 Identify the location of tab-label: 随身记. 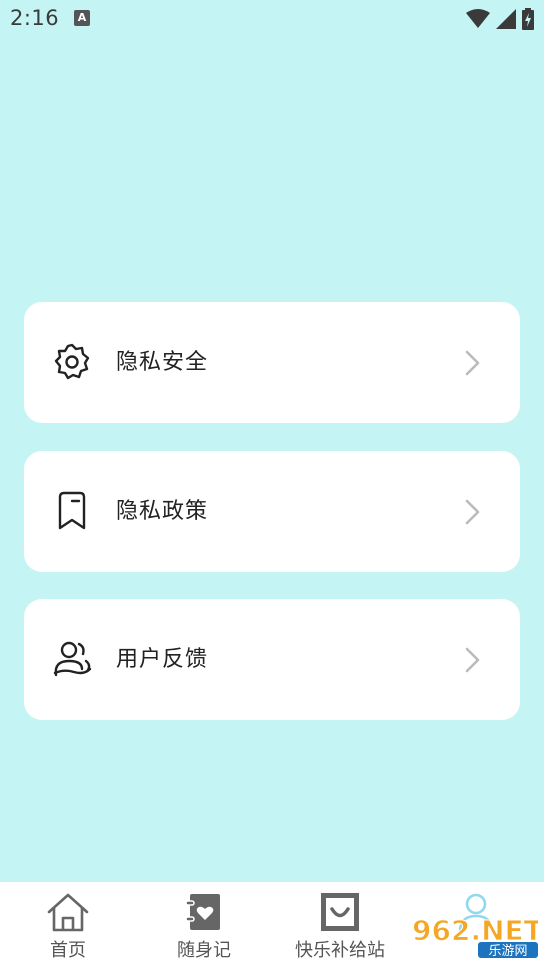
(204, 950).